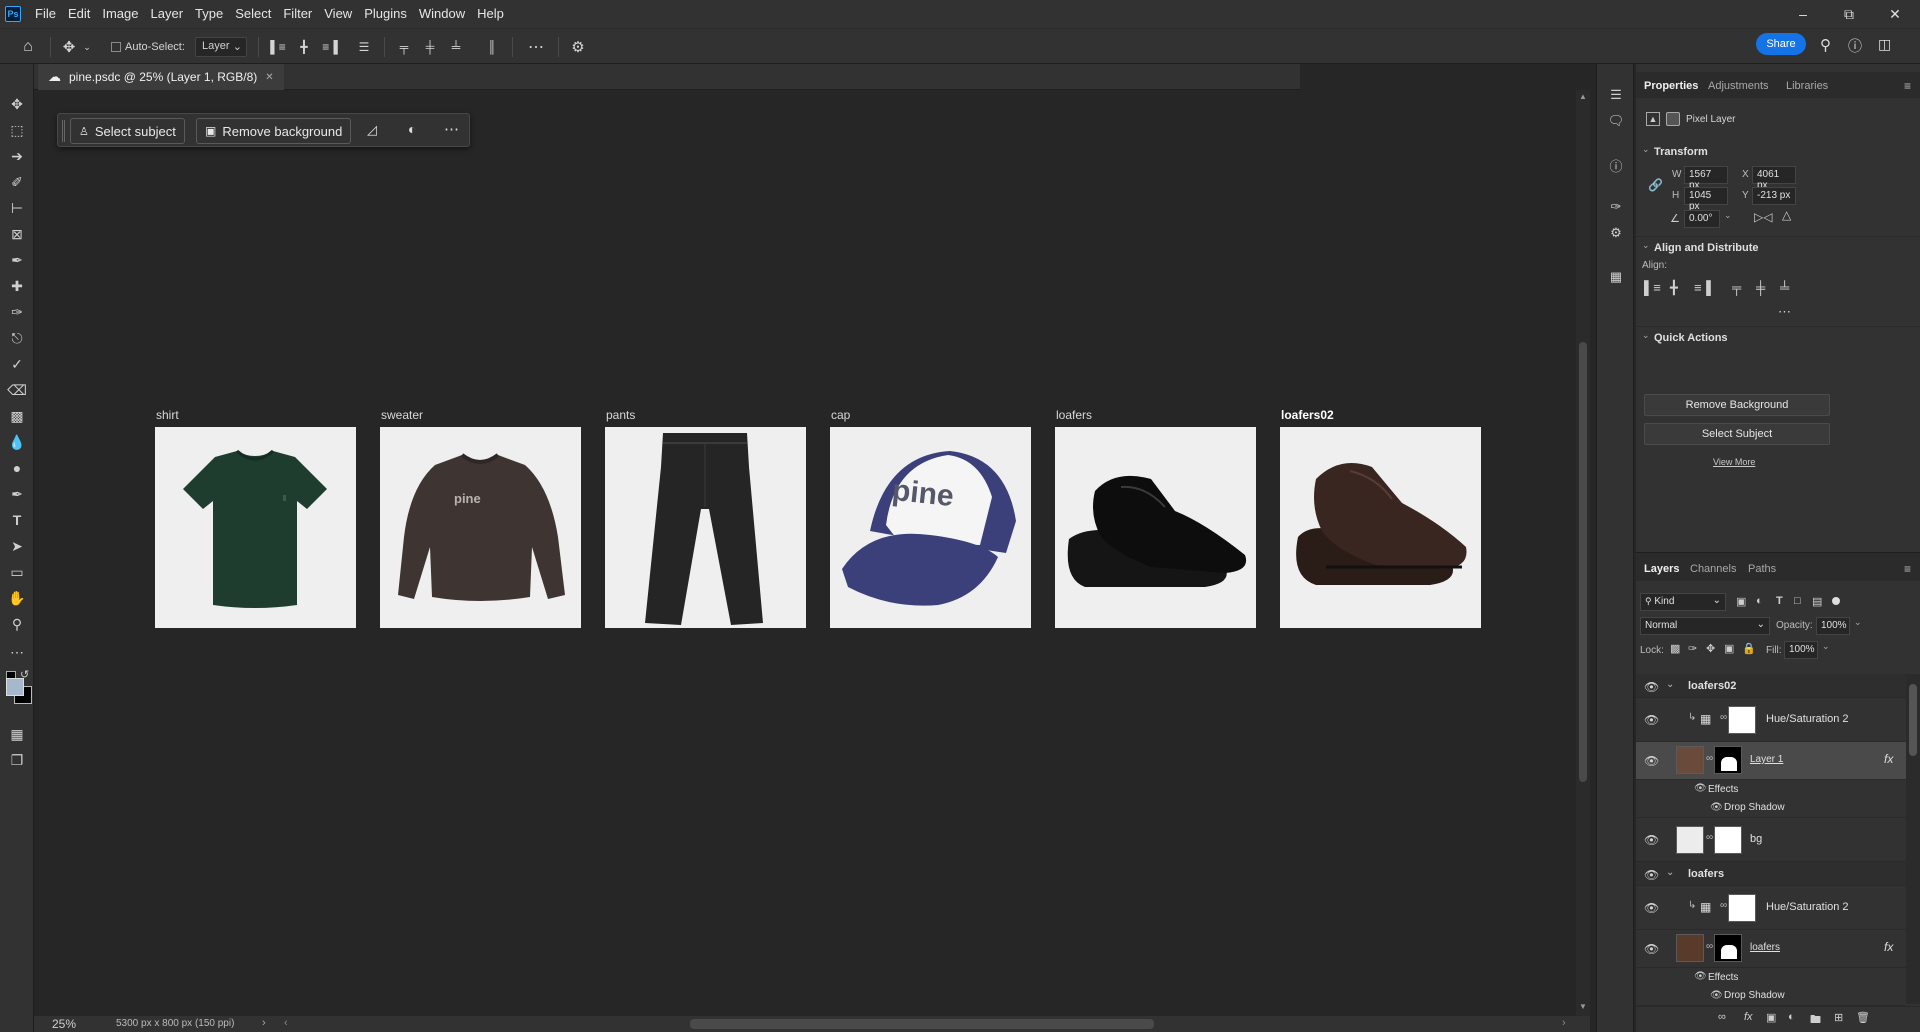 Image resolution: width=1920 pixels, height=1032 pixels. Describe the element at coordinates (17, 416) in the screenshot. I see `gradient-tool-icon: ▩` at that location.